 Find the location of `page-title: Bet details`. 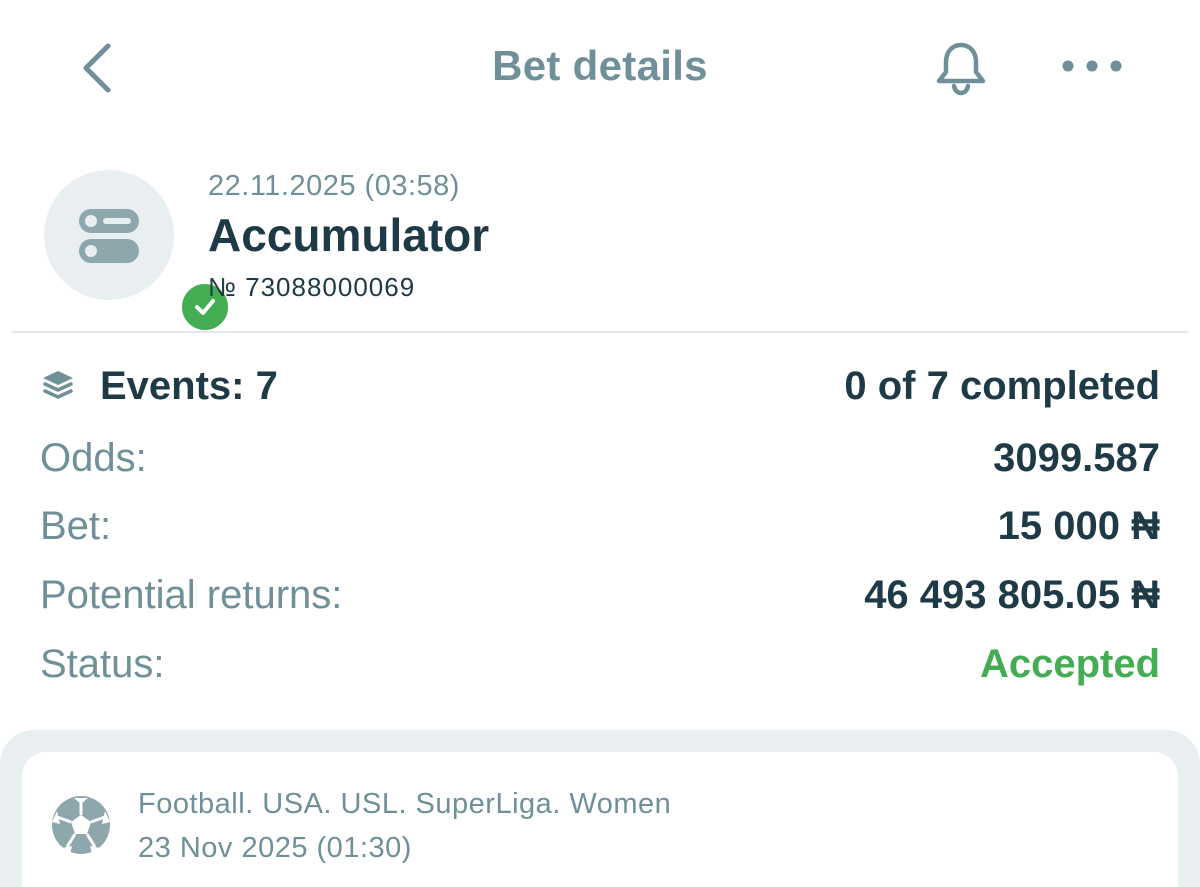

page-title: Bet details is located at coordinates (600, 65).